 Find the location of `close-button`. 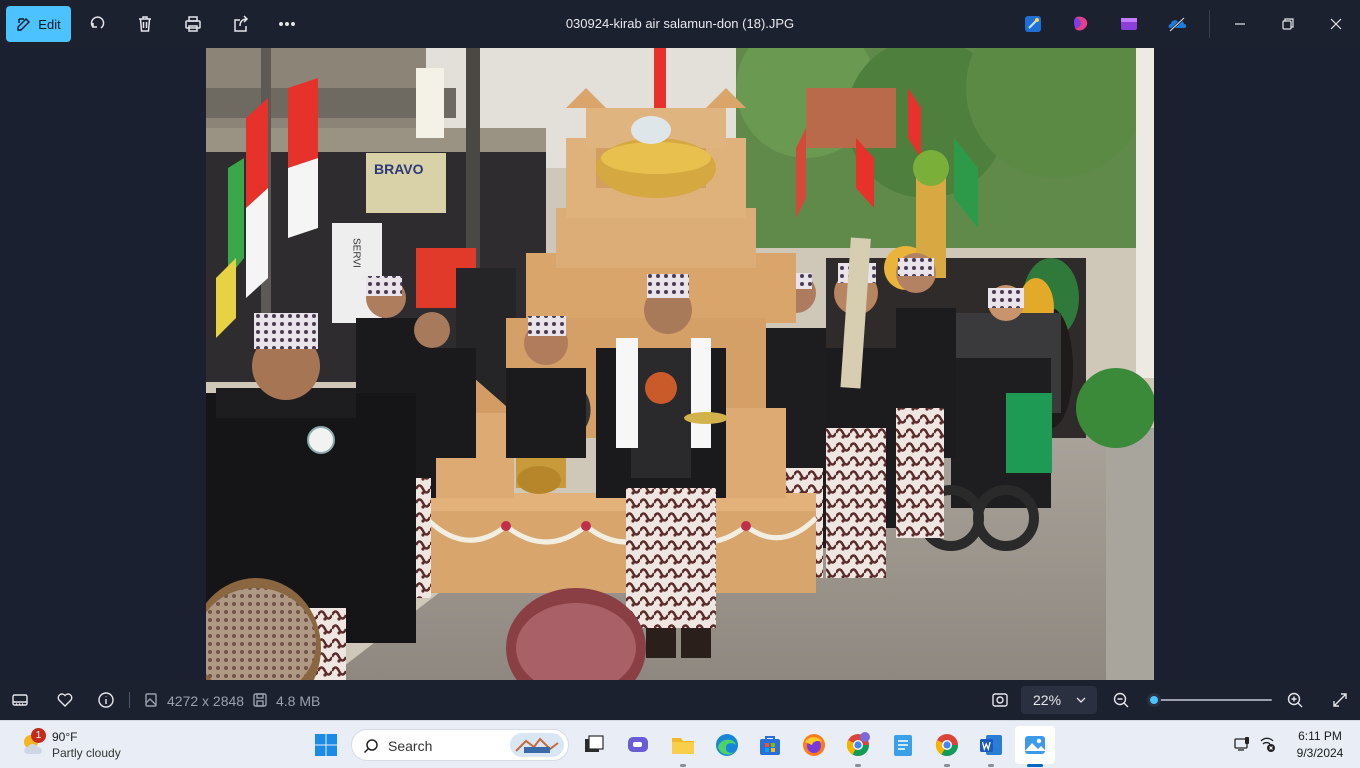

close-button is located at coordinates (1336, 24).